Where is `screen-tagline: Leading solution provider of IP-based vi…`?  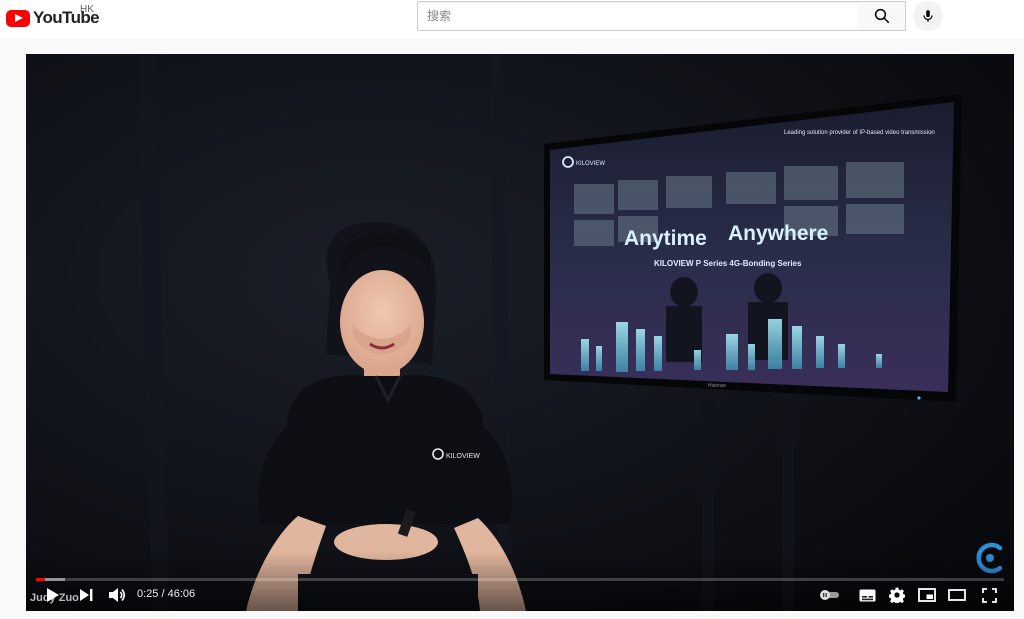 screen-tagline: Leading solution provider of IP-based vi… is located at coordinates (859, 133).